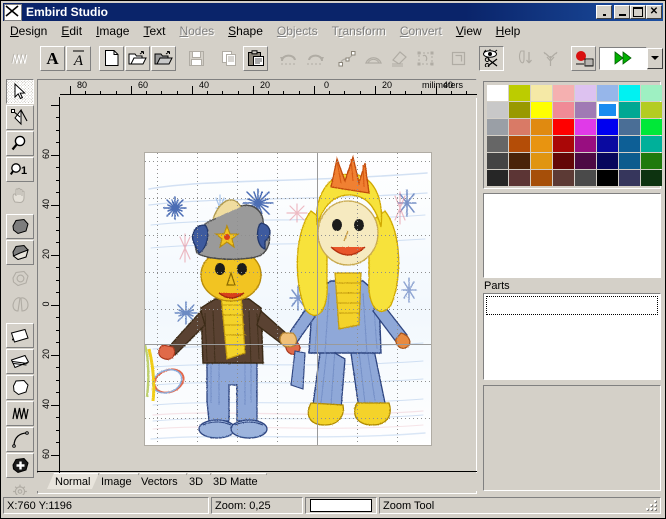  I want to click on arc-icon, so click(373, 58).